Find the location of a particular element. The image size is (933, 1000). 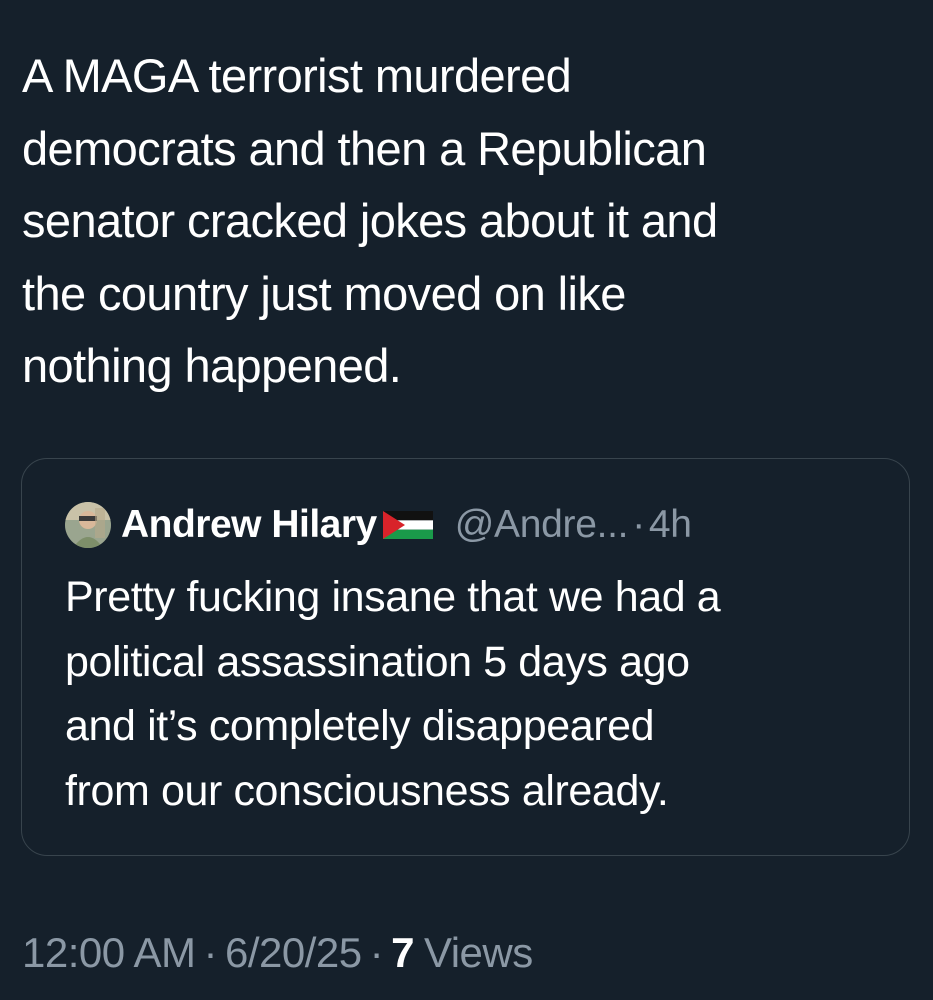

tweet-date: 6/20/25 is located at coordinates (293, 953).